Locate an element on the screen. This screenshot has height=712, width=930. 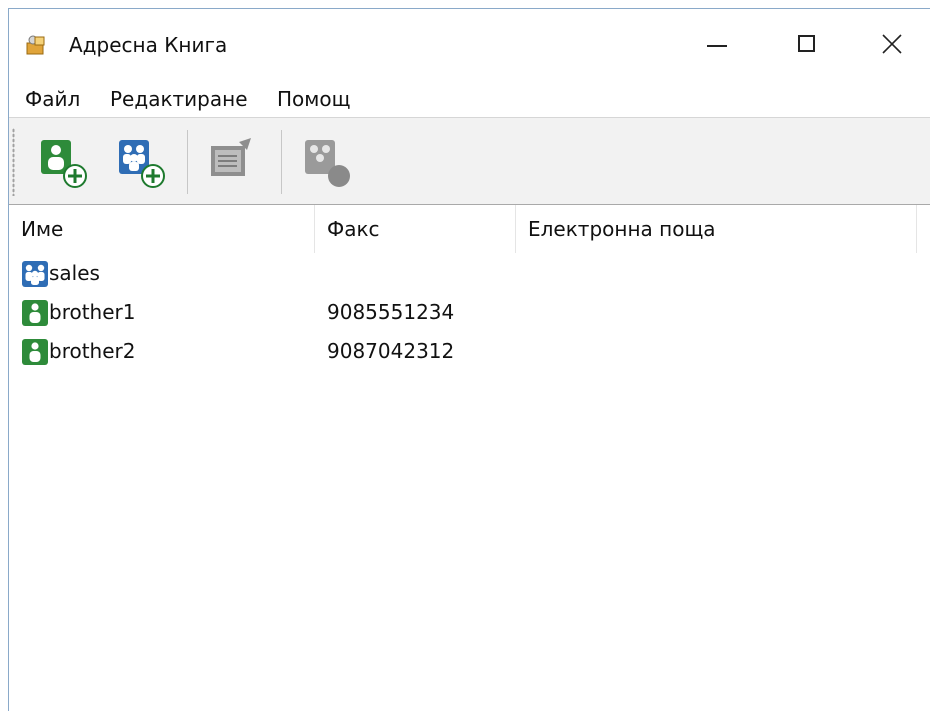
column-header-name: Име is located at coordinates (161, 229).